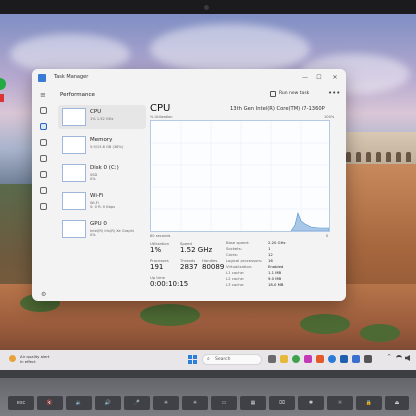  I want to click on hamburger-menu-icon: ≡, so click(44, 95).